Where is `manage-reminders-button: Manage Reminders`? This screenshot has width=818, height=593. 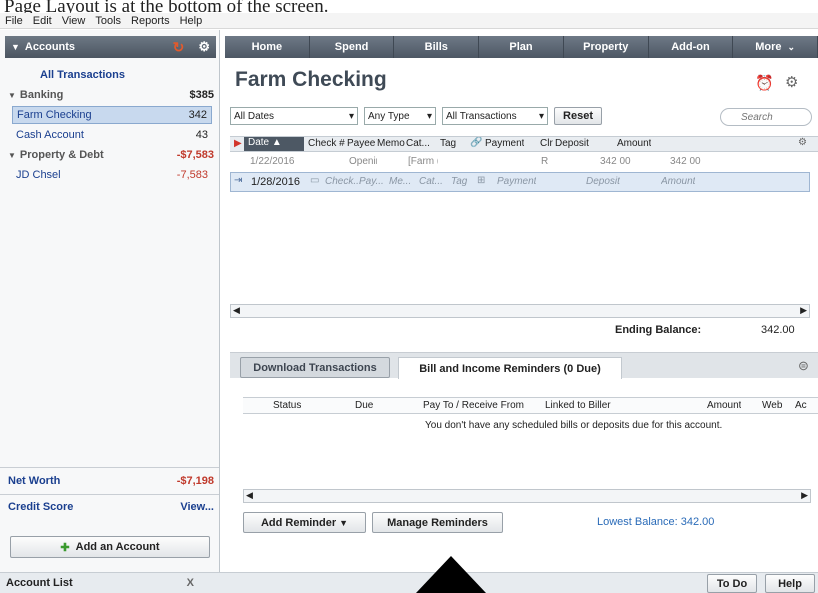 manage-reminders-button: Manage Reminders is located at coordinates (437, 522).